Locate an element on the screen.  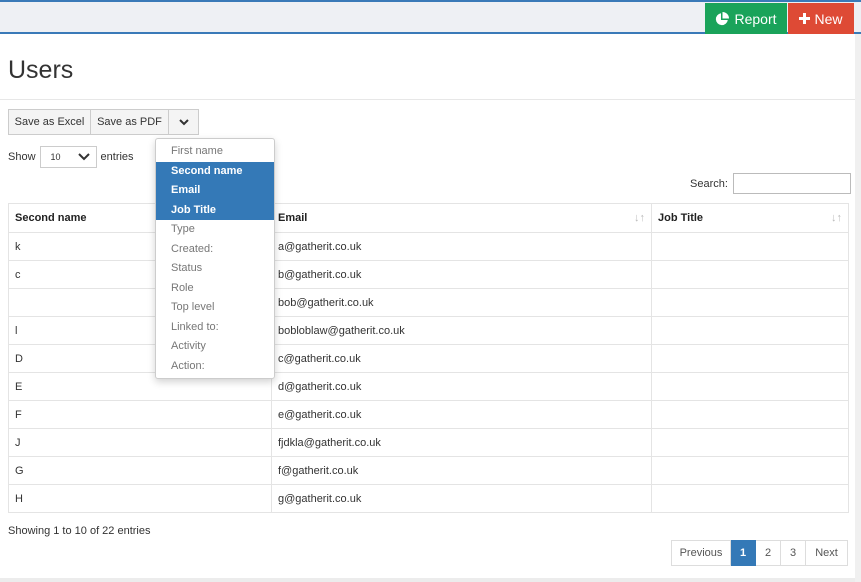
table-header-row: Second name Email ↓↑ Job Title ↓↑ is located at coordinates (428, 218).